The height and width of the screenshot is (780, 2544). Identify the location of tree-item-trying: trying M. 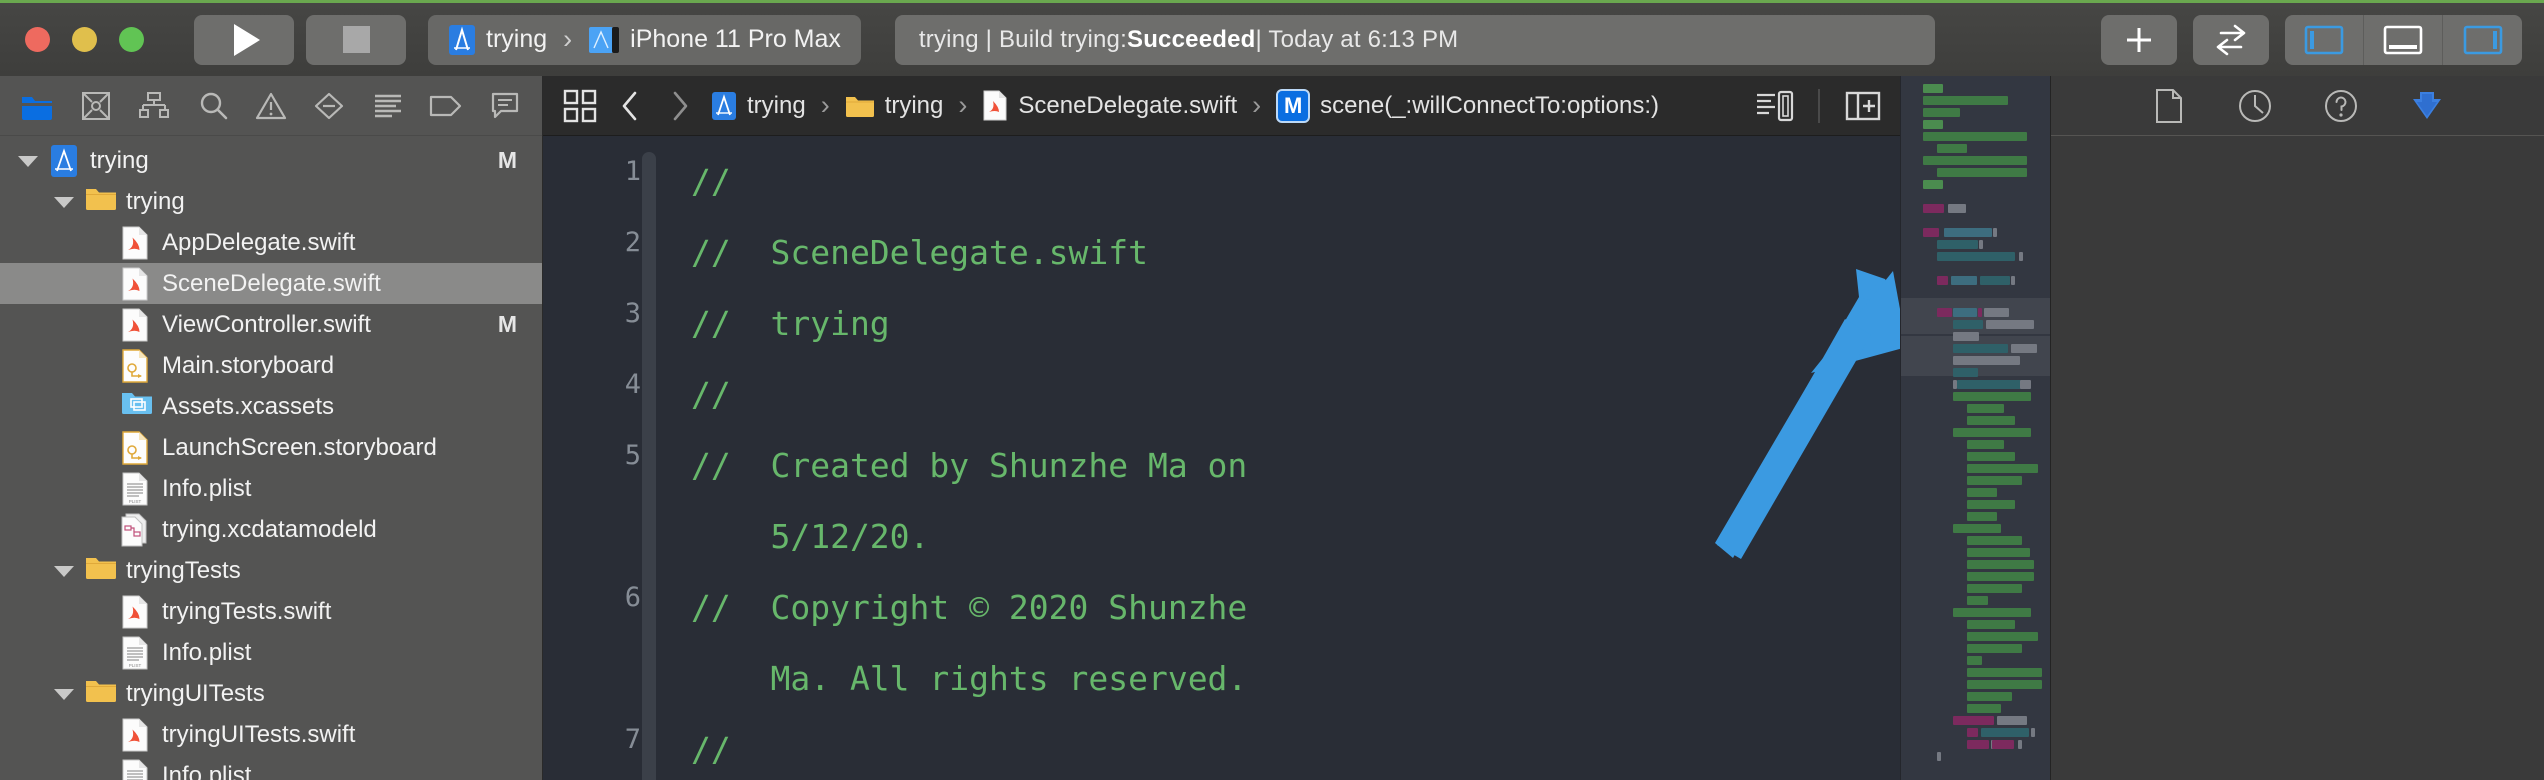
(271, 160).